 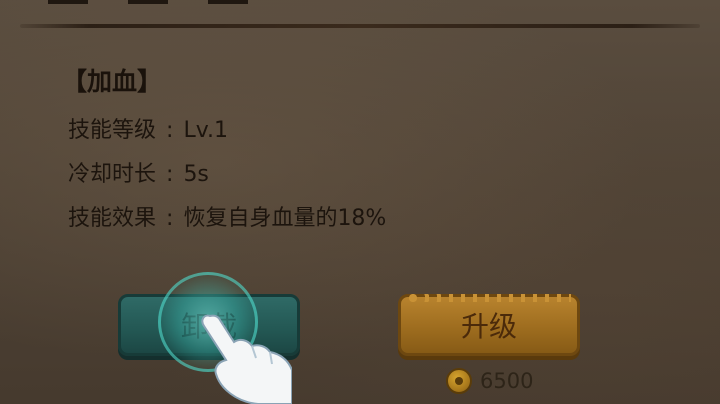 I want to click on upgrade-button: 升级, so click(x=489, y=325).